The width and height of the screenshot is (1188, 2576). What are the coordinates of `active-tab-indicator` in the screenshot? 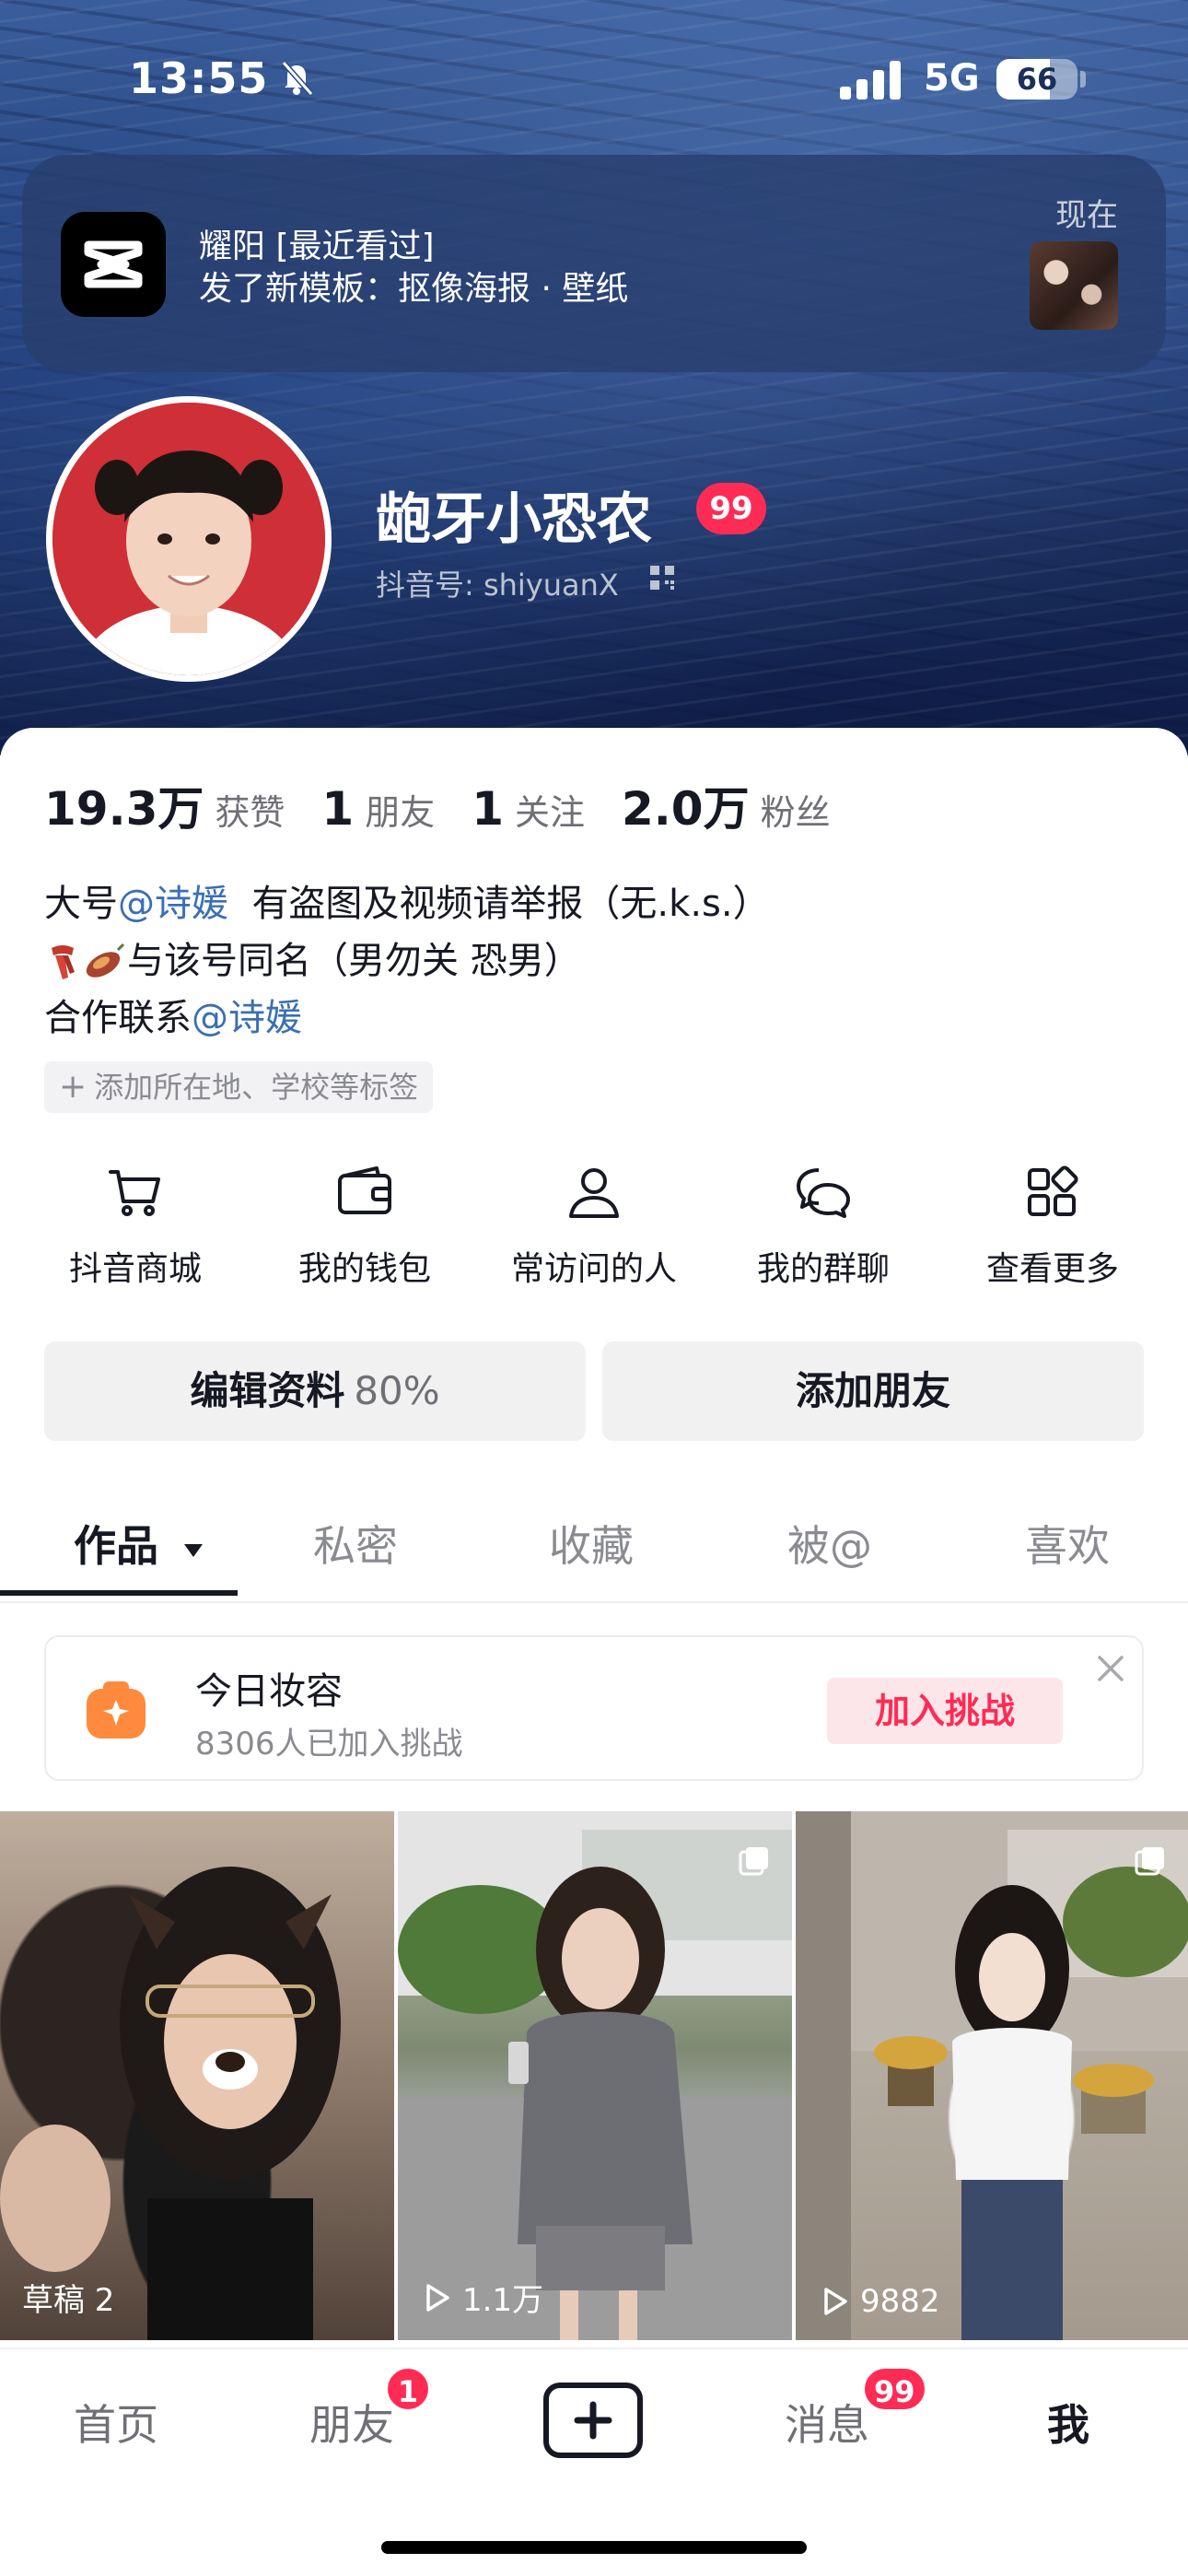 It's located at (119, 1593).